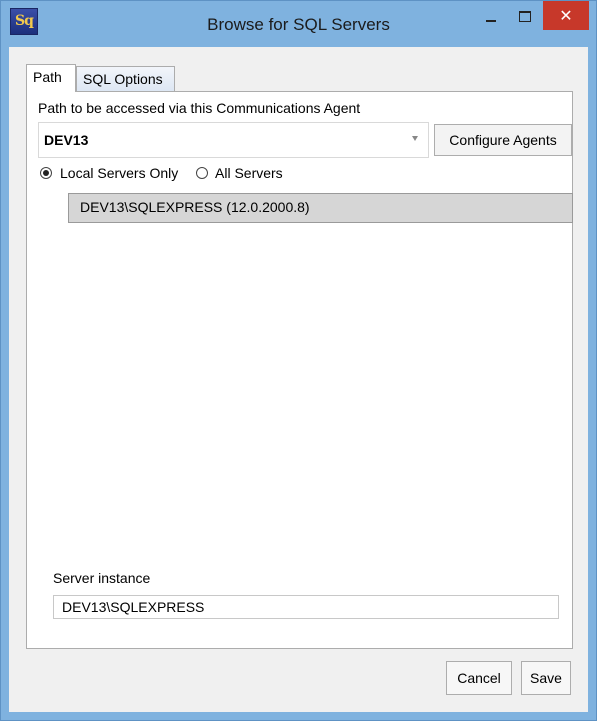 The width and height of the screenshot is (597, 721). Describe the element at coordinates (233, 140) in the screenshot. I see `agent-dropdown: DEV13` at that location.